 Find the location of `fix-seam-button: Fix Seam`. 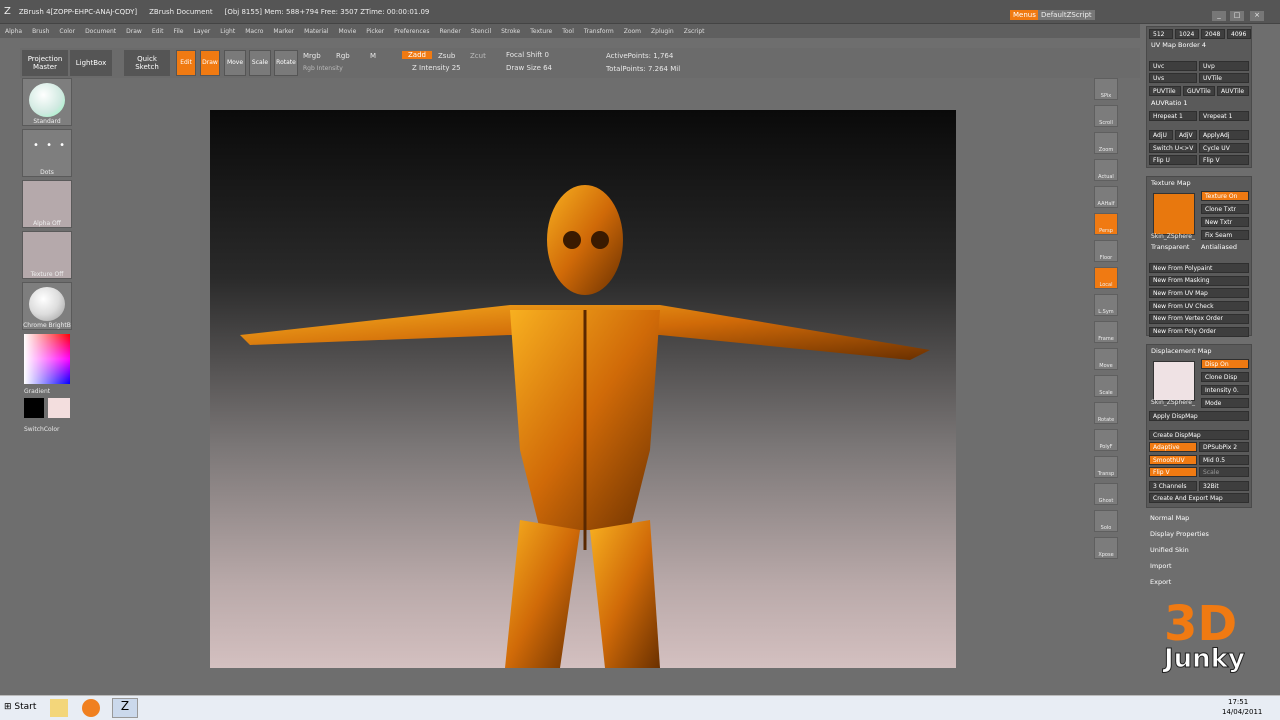

fix-seam-button: Fix Seam is located at coordinates (1225, 235).